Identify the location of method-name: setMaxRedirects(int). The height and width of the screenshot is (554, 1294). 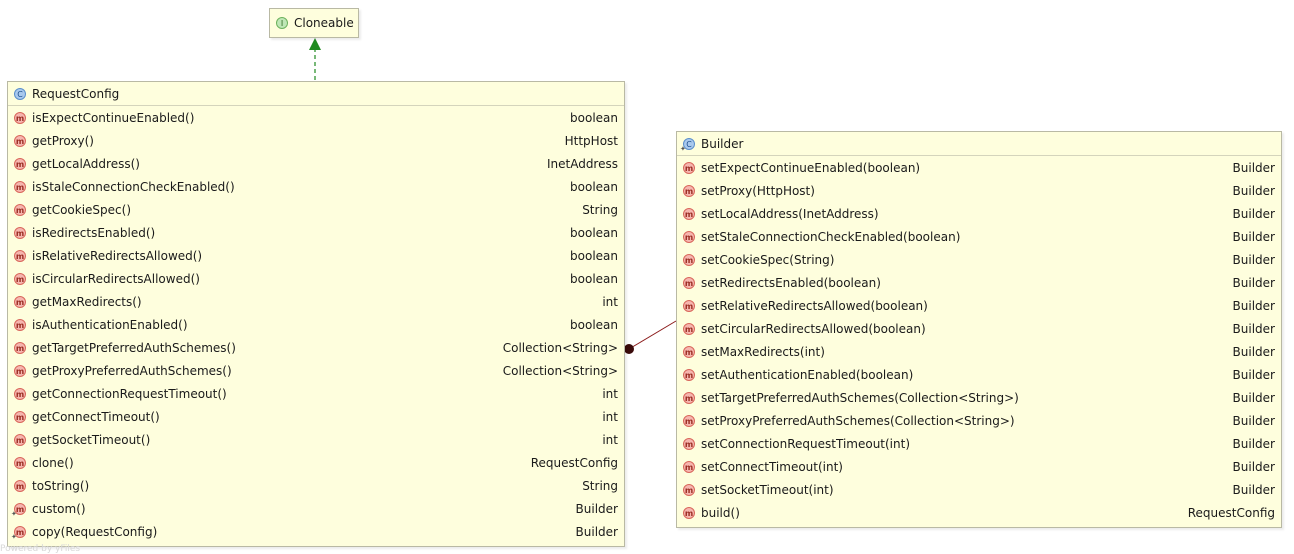
(763, 351).